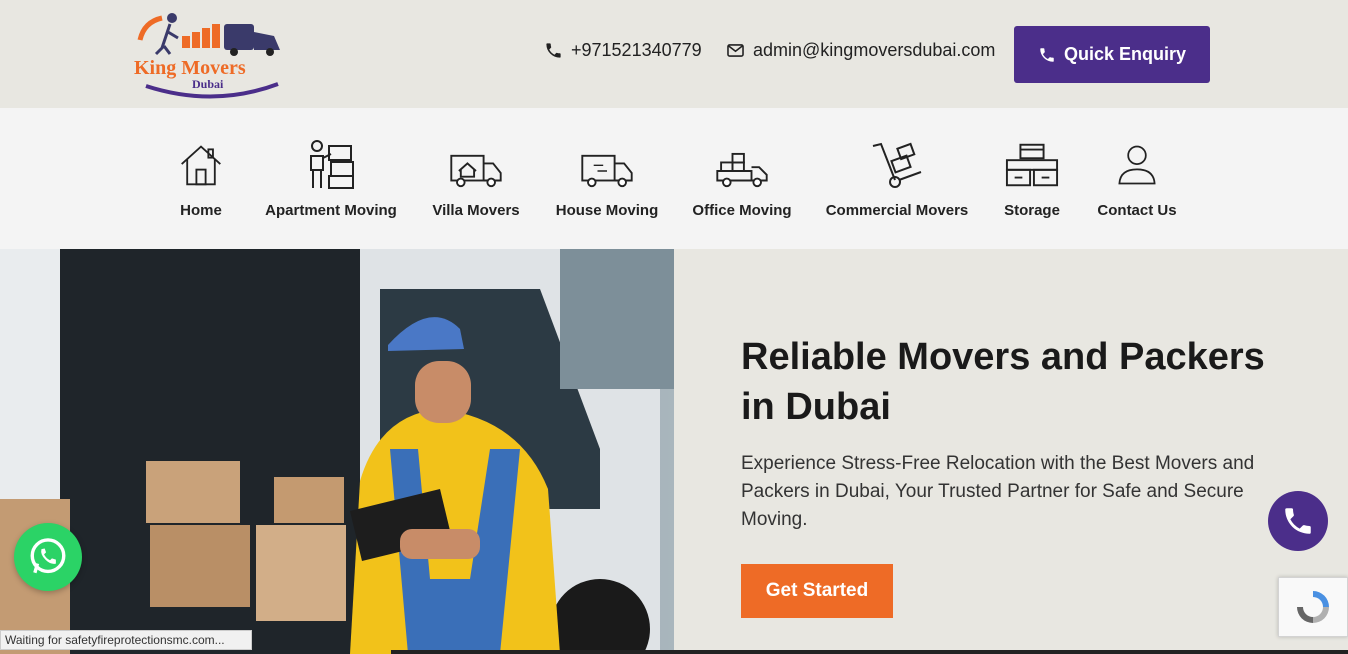 The image size is (1348, 654). I want to click on recaptcha-badge, so click(1313, 607).